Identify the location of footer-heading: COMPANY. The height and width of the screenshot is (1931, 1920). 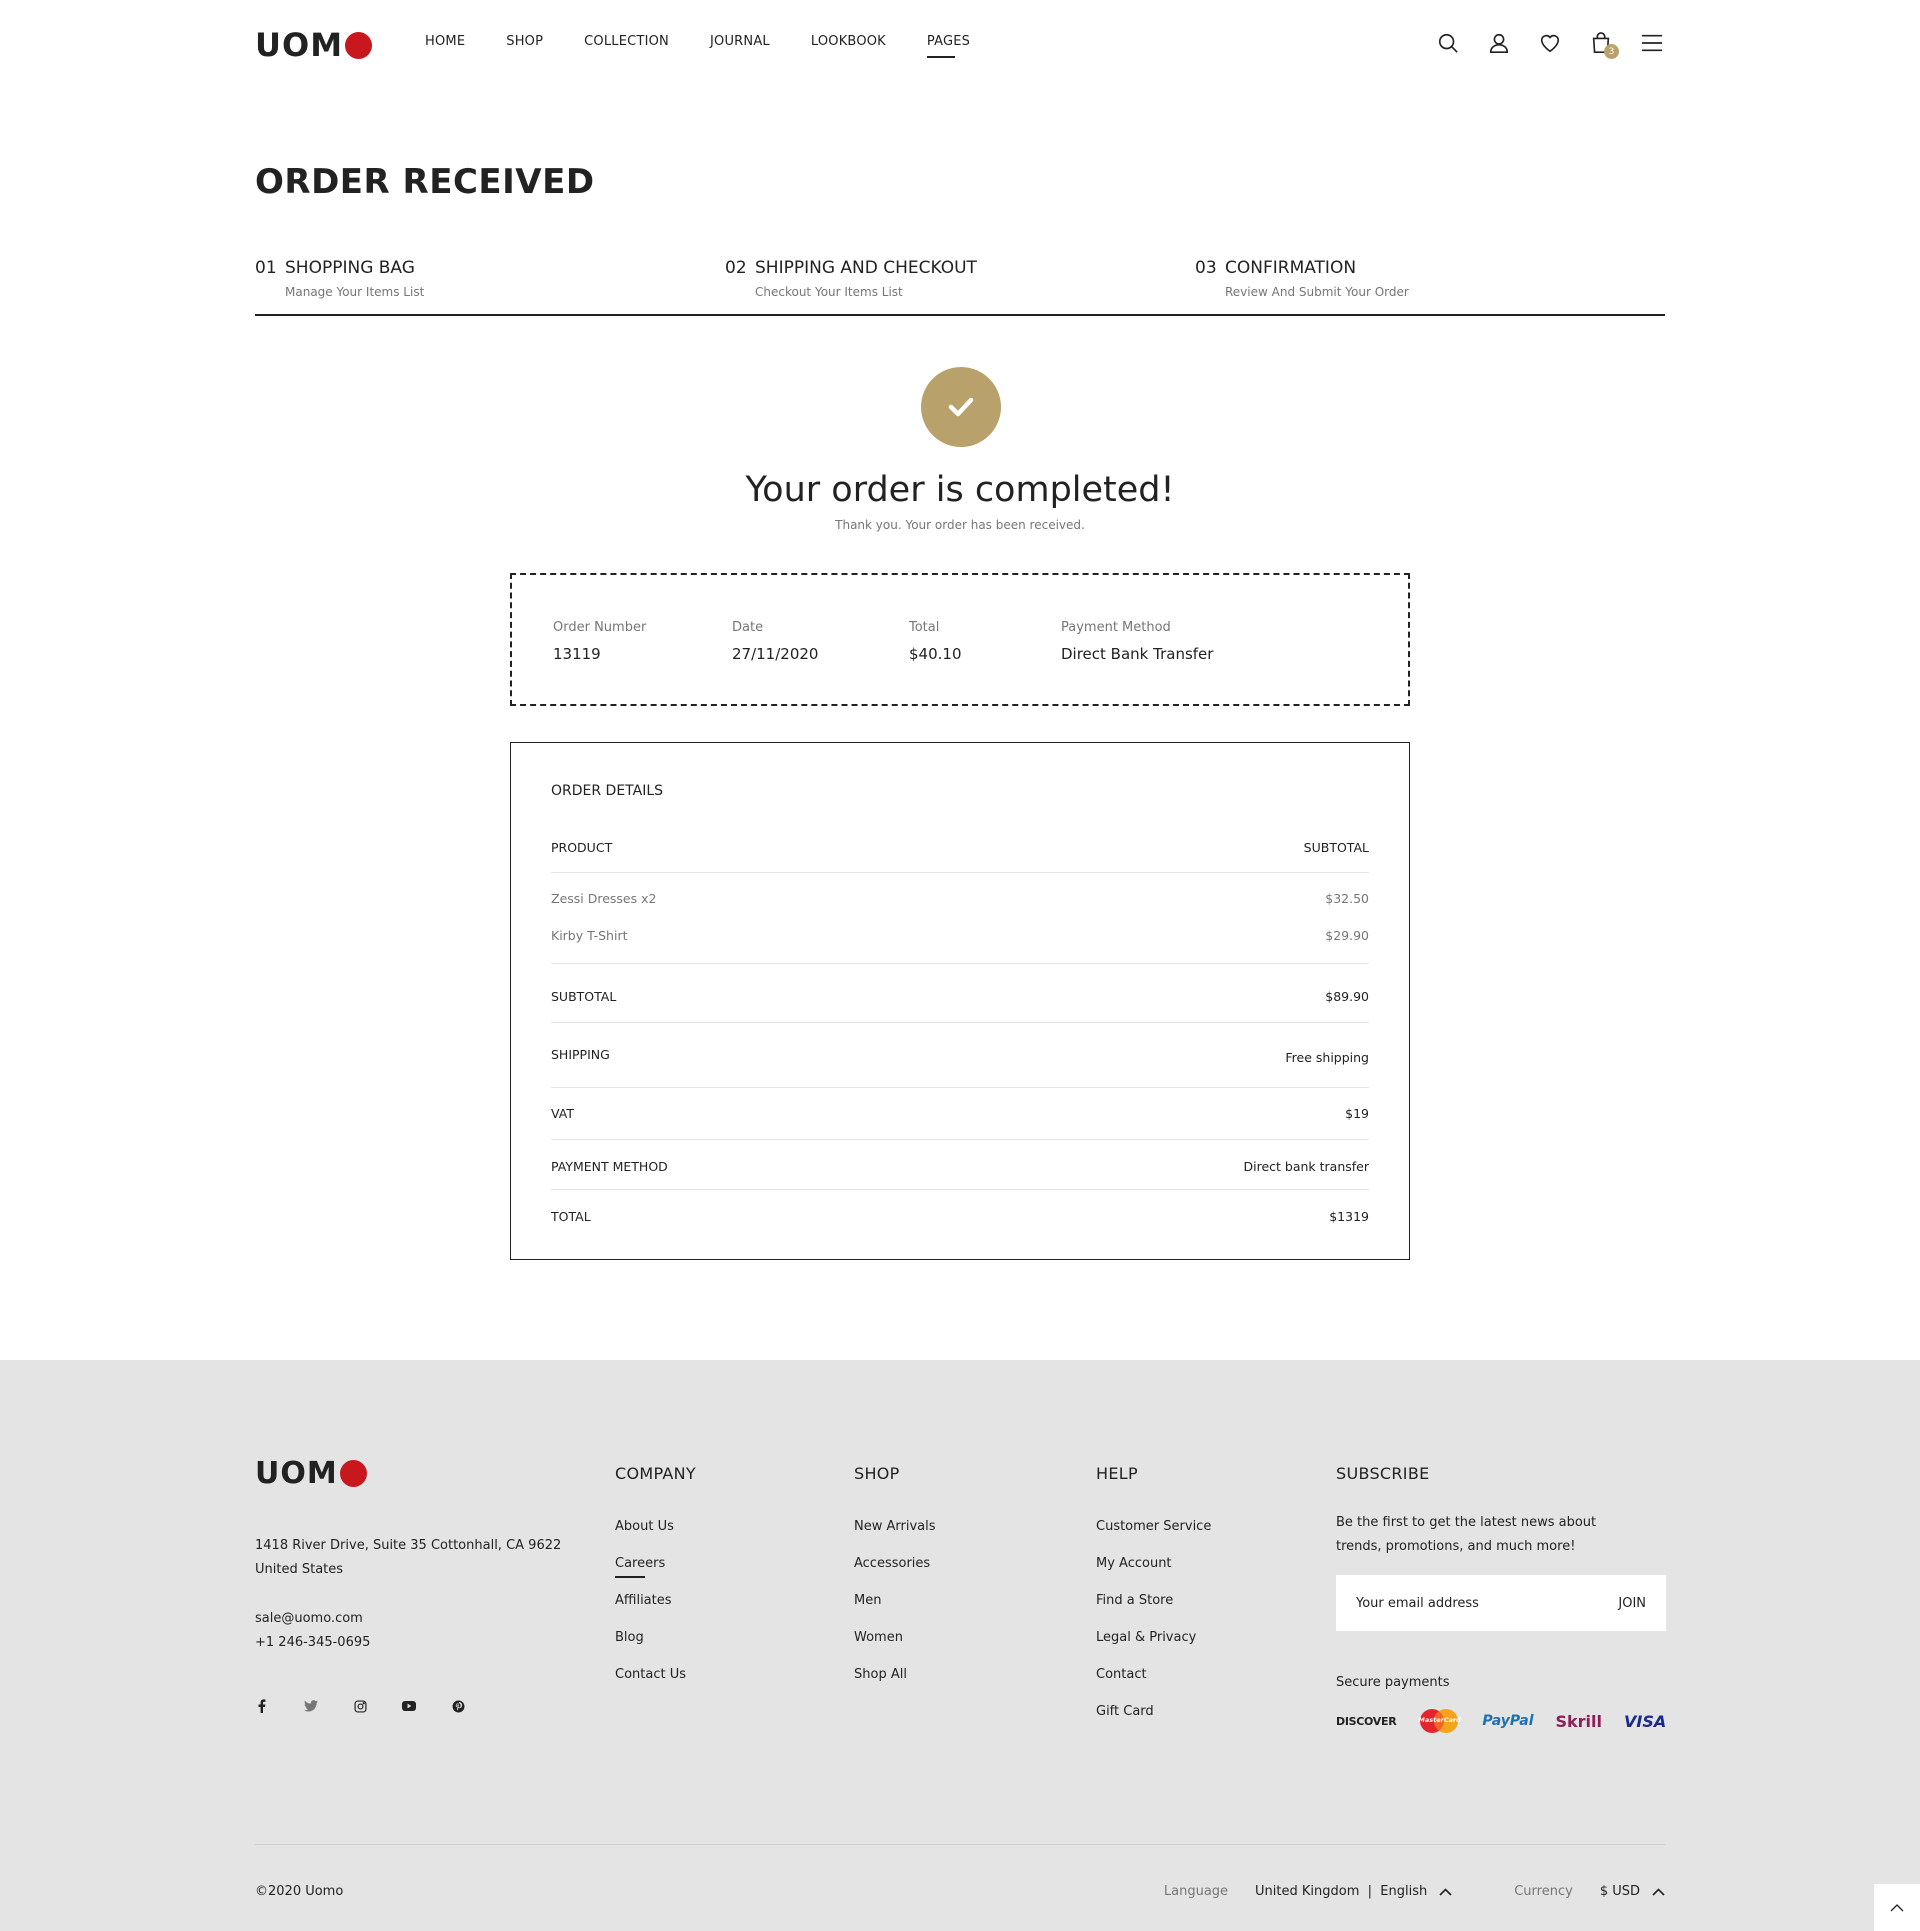
(655, 1473).